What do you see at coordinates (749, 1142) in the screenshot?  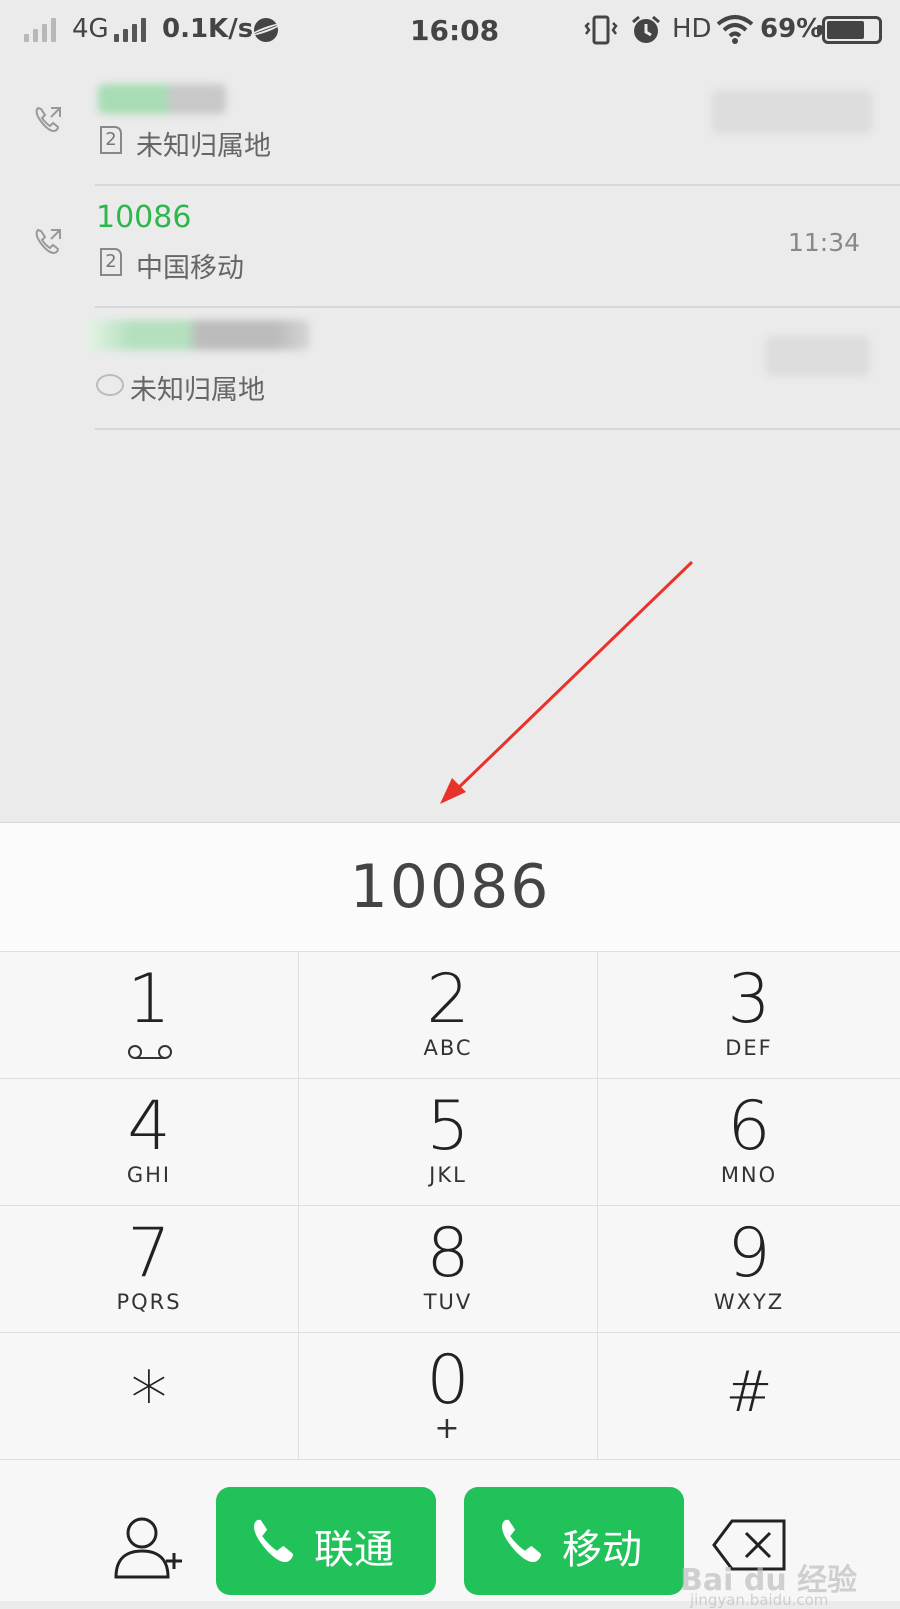 I see `key-6: 6 MNO` at bounding box center [749, 1142].